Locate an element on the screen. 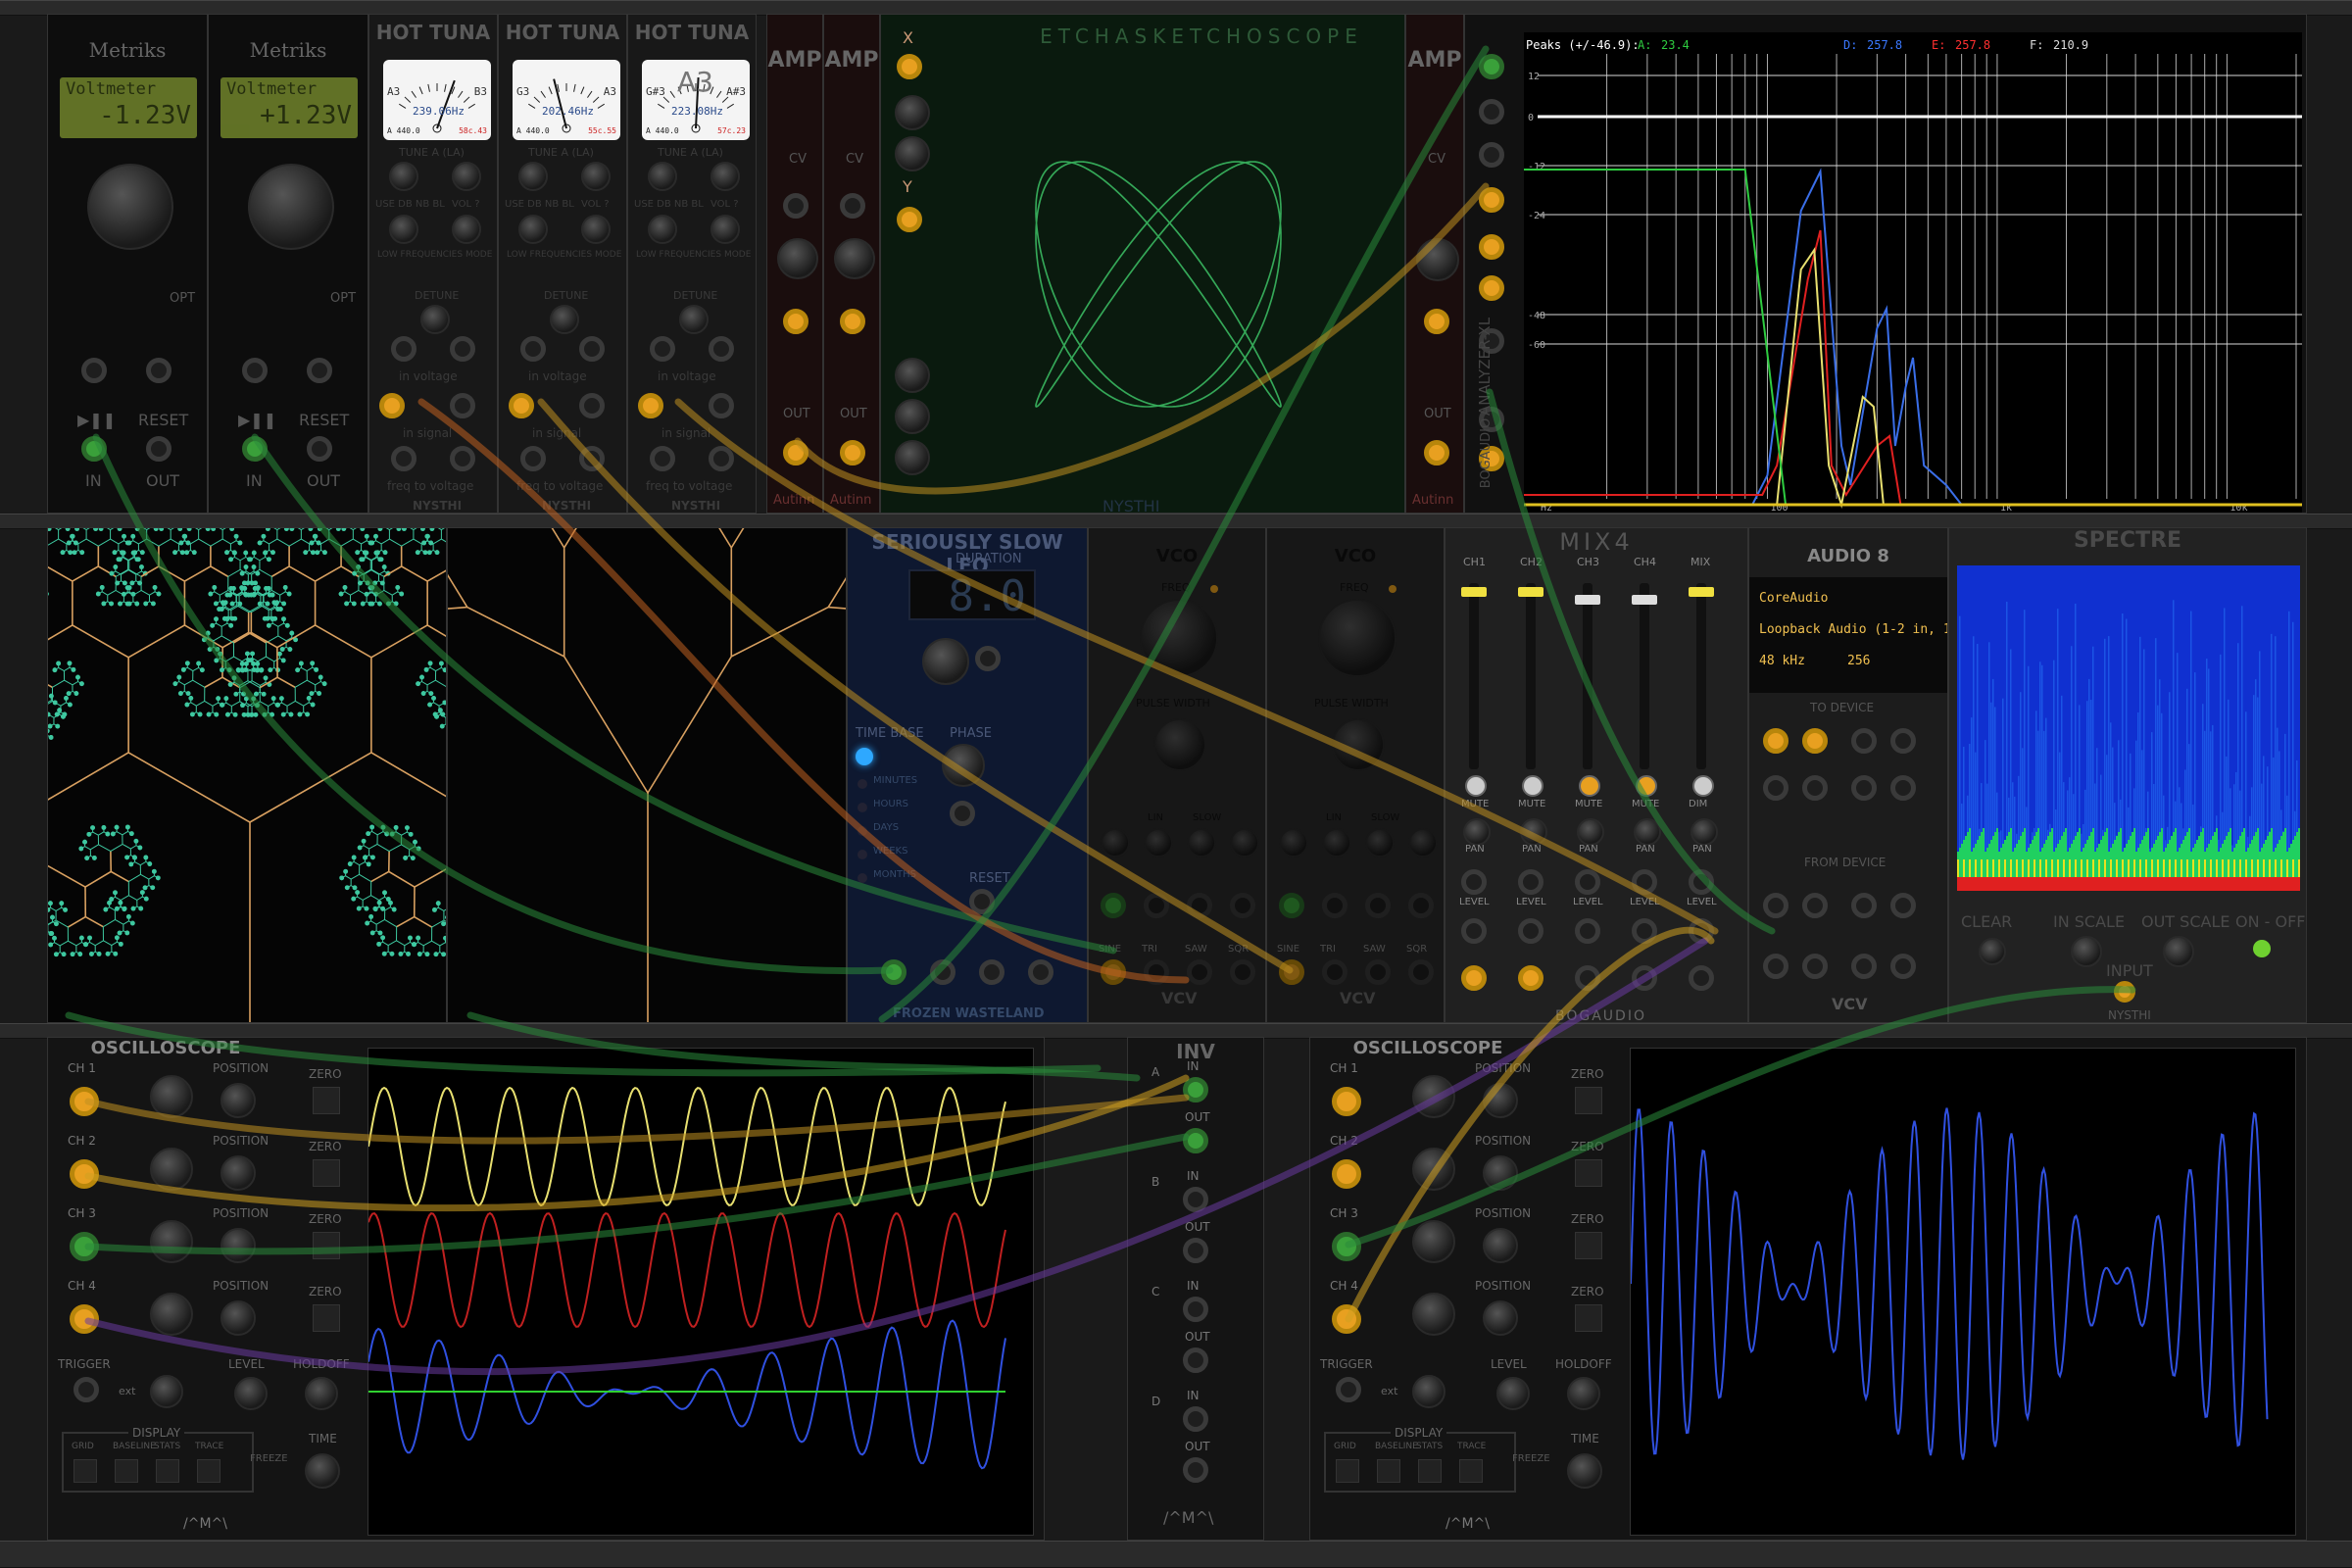 This screenshot has height=1568, width=2352. in-signal-label: in signal is located at coordinates (686, 433).